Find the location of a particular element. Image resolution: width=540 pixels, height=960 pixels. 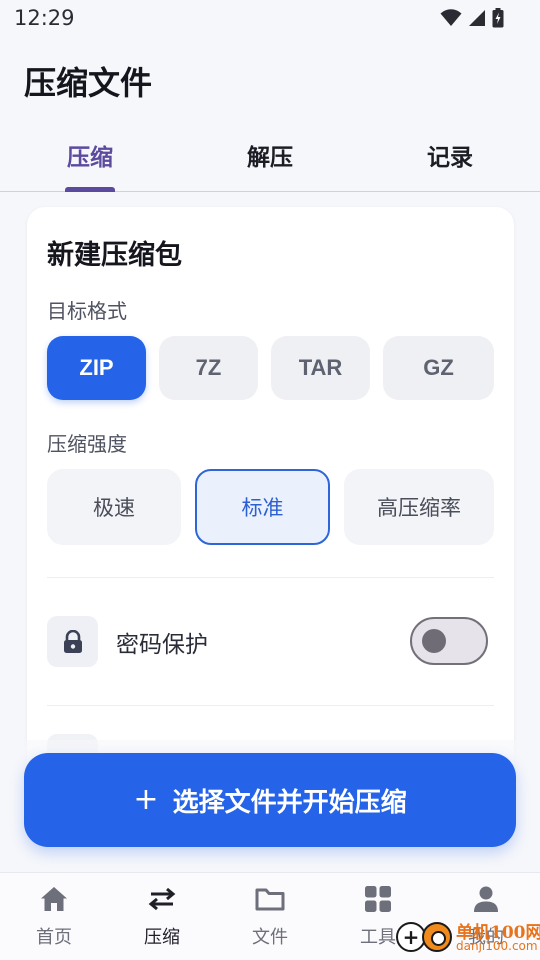

battery-charging-icon is located at coordinates (498, 18).